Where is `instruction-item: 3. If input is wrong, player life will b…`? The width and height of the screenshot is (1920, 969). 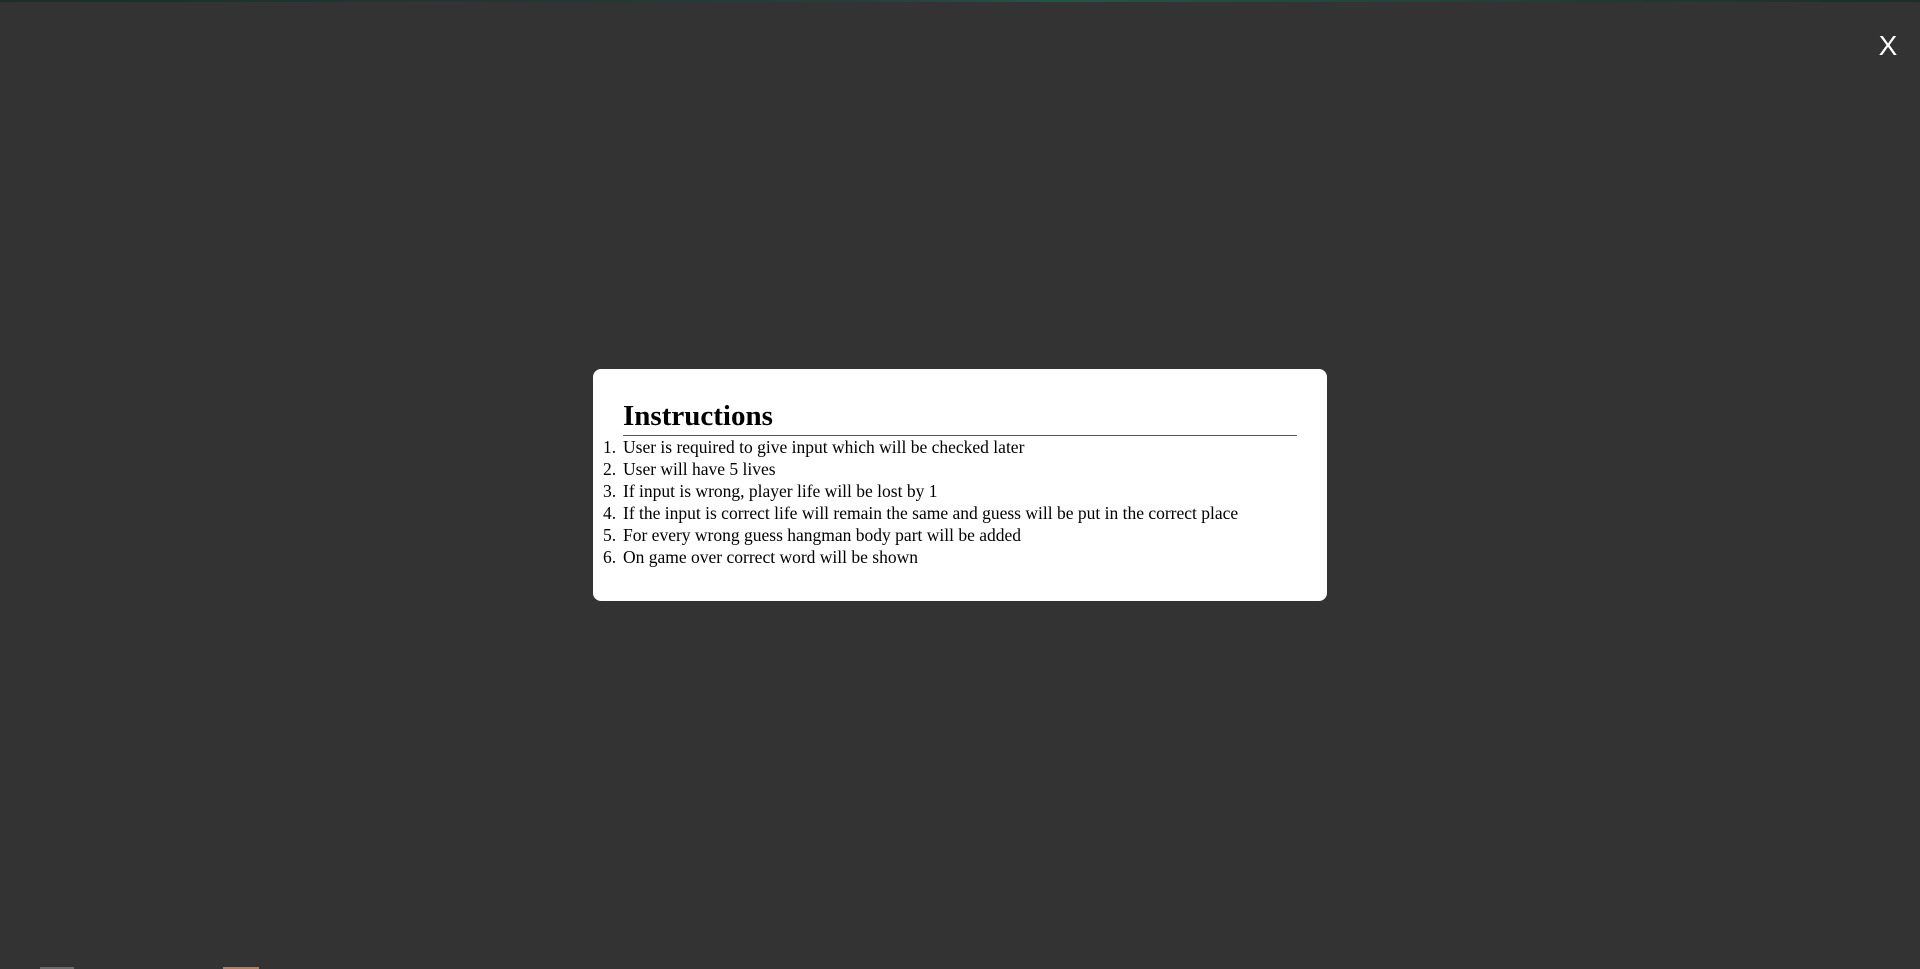
instruction-item: 3. If input is wrong, player life will b… is located at coordinates (950, 491).